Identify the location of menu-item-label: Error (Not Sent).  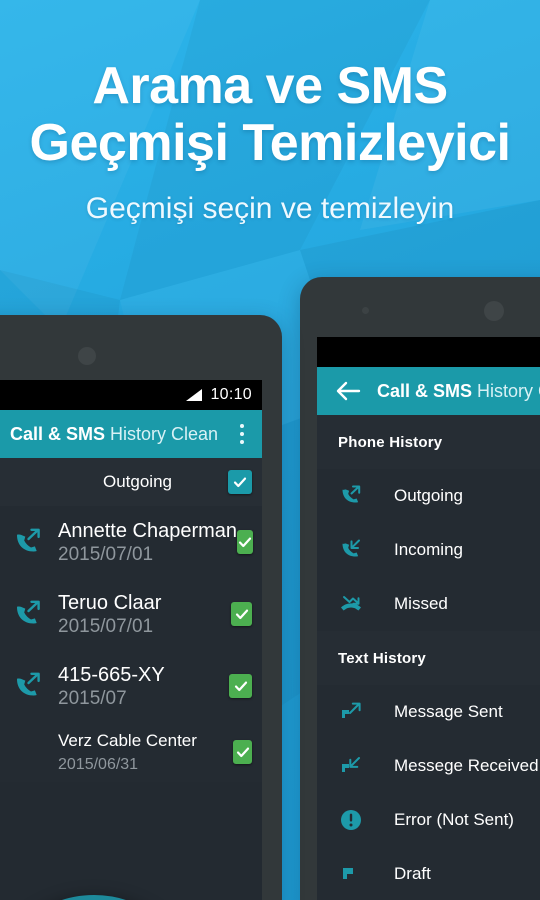
(454, 819).